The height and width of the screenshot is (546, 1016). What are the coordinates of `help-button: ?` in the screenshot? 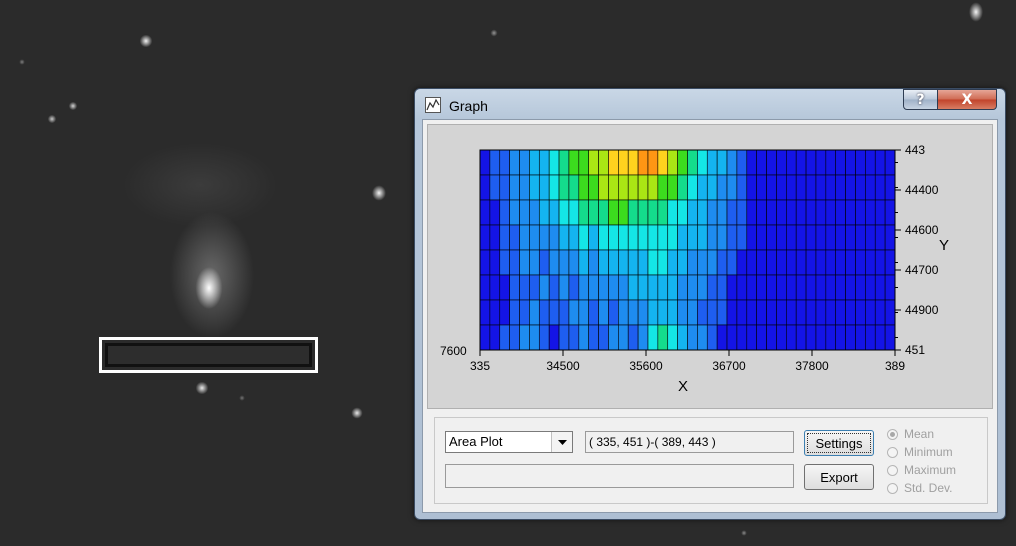 It's located at (920, 99).